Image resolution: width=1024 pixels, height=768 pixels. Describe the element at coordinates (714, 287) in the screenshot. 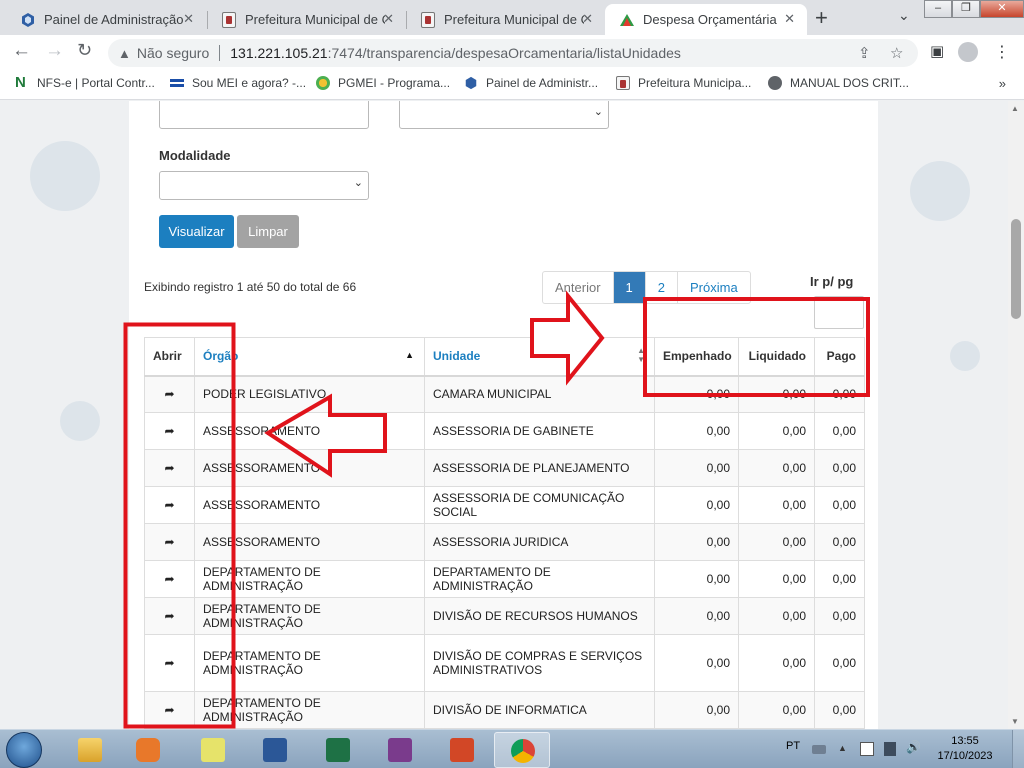

I see `pagination-next: Próxima` at that location.